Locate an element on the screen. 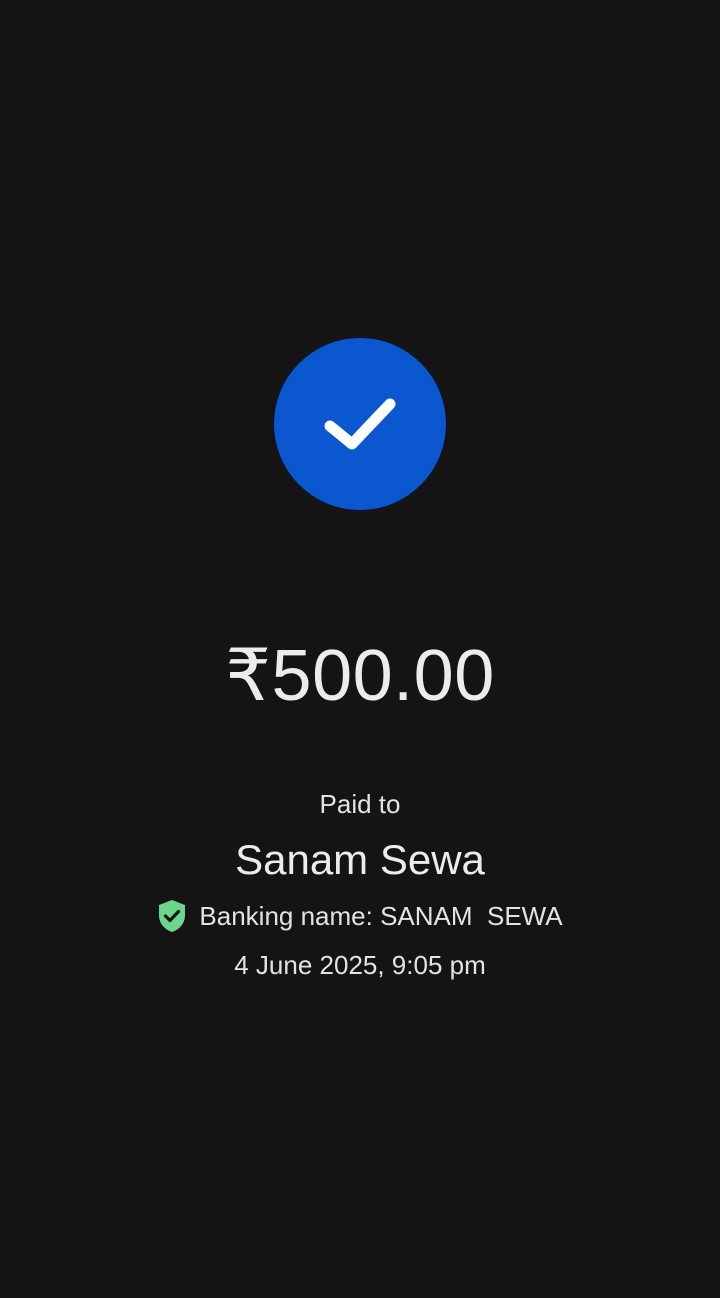 This screenshot has height=1298, width=720. banking-name-row: Banking name: SANAM SEWA is located at coordinates (360, 916).